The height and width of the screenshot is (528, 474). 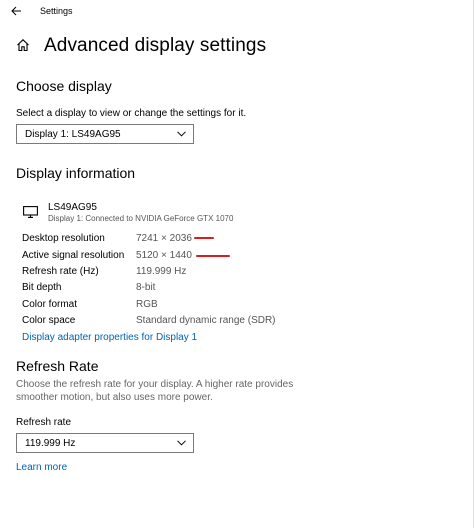 I want to click on info-label: Refresh rate (Hz), so click(x=60, y=271).